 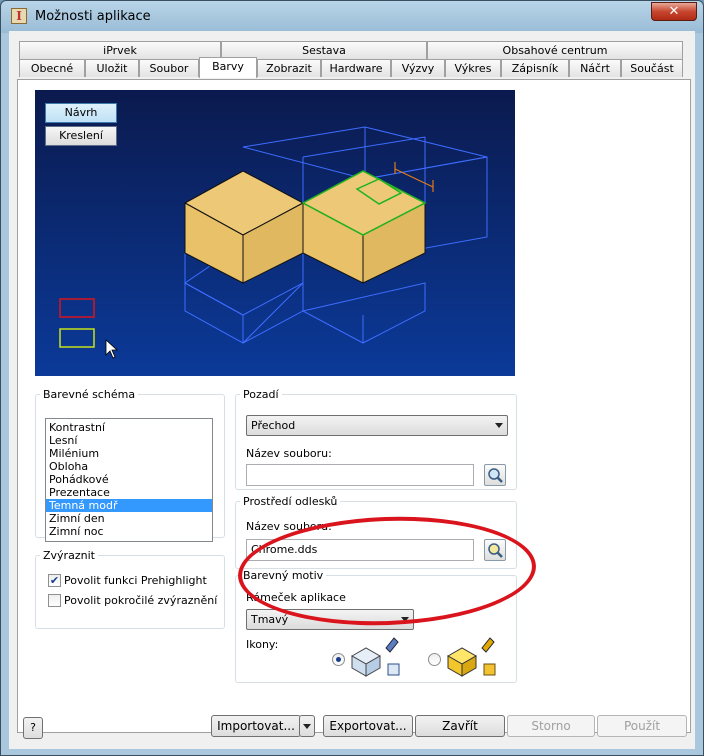 I want to click on background-filename-input, so click(x=360, y=475).